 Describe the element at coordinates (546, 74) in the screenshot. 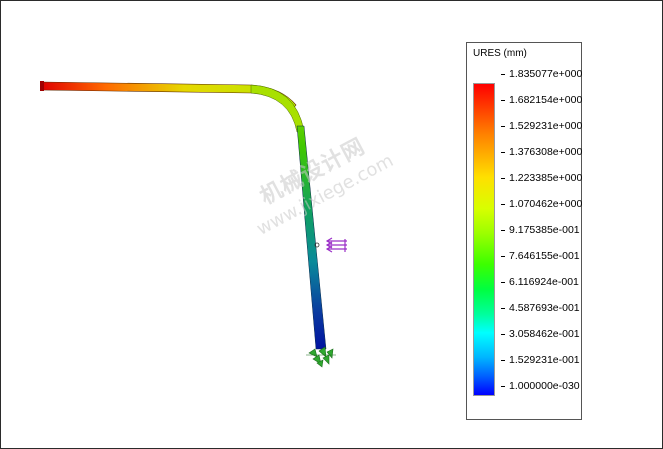

I see `legend-label: 1.835077e+000` at that location.